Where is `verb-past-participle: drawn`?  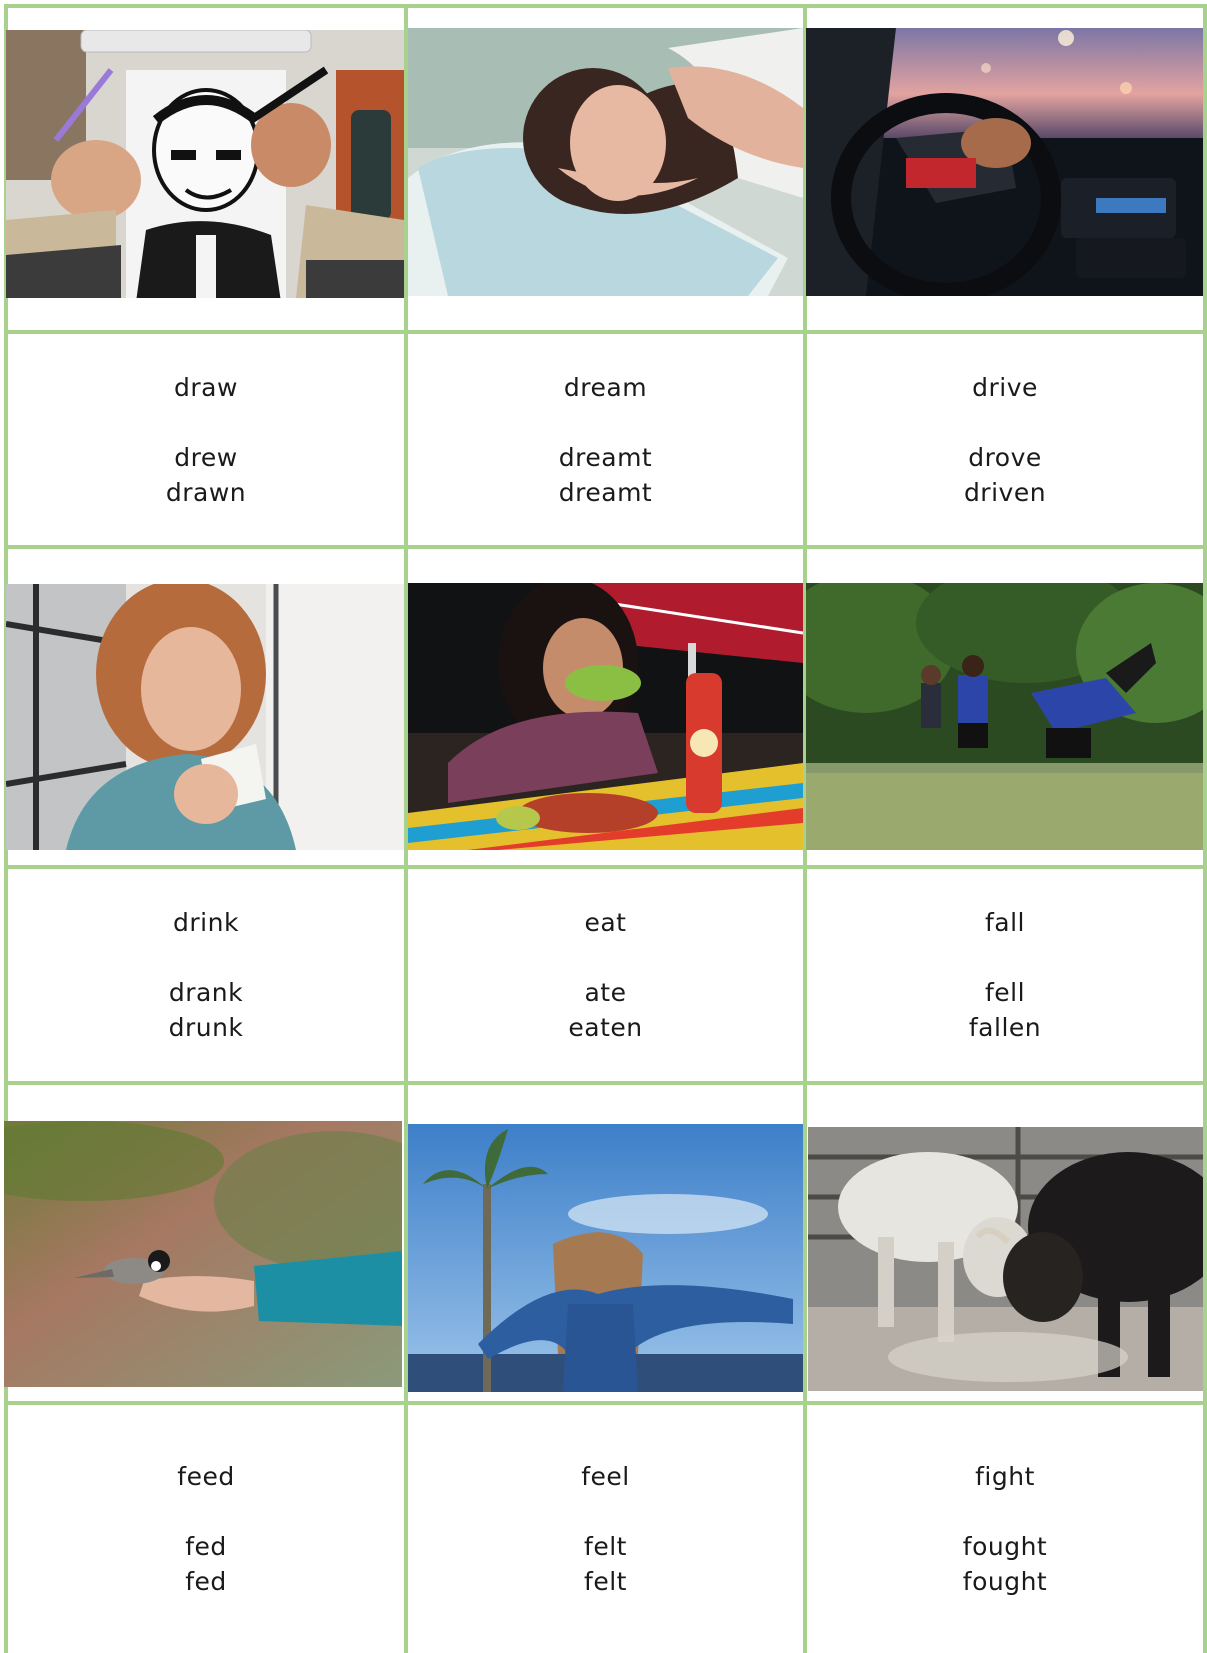
verb-past-participle: drawn is located at coordinates (206, 492).